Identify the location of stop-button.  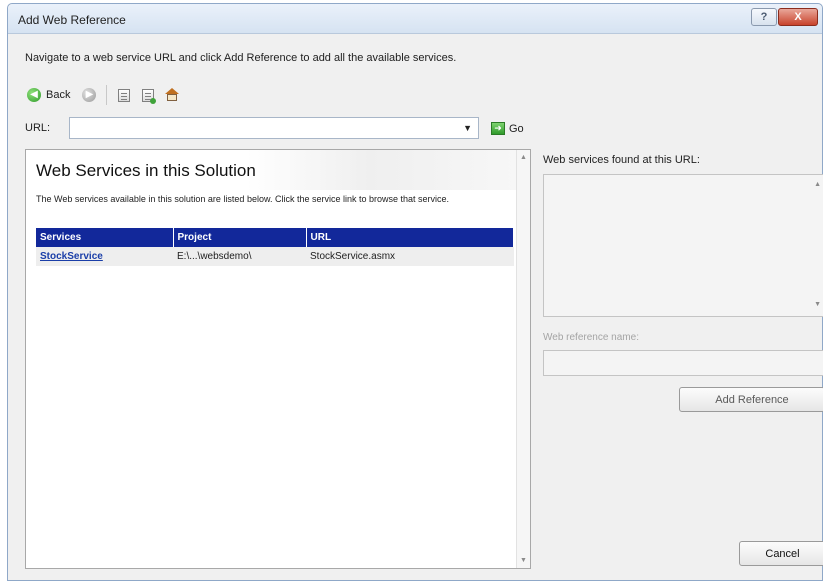
(124, 95).